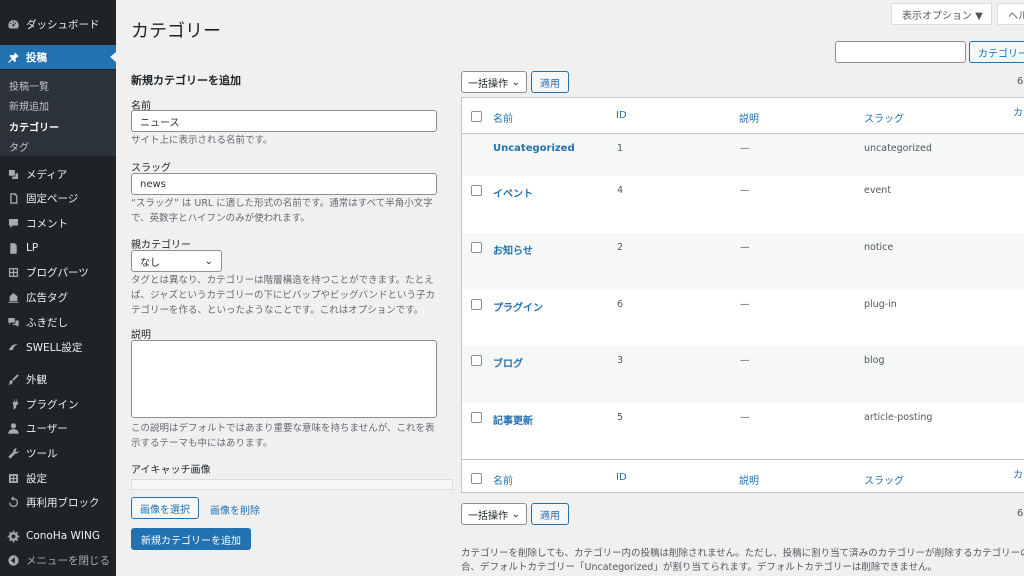 Image resolution: width=1024 pixels, height=576 pixels. Describe the element at coordinates (13, 272) in the screenshot. I see `grid-icon` at that location.